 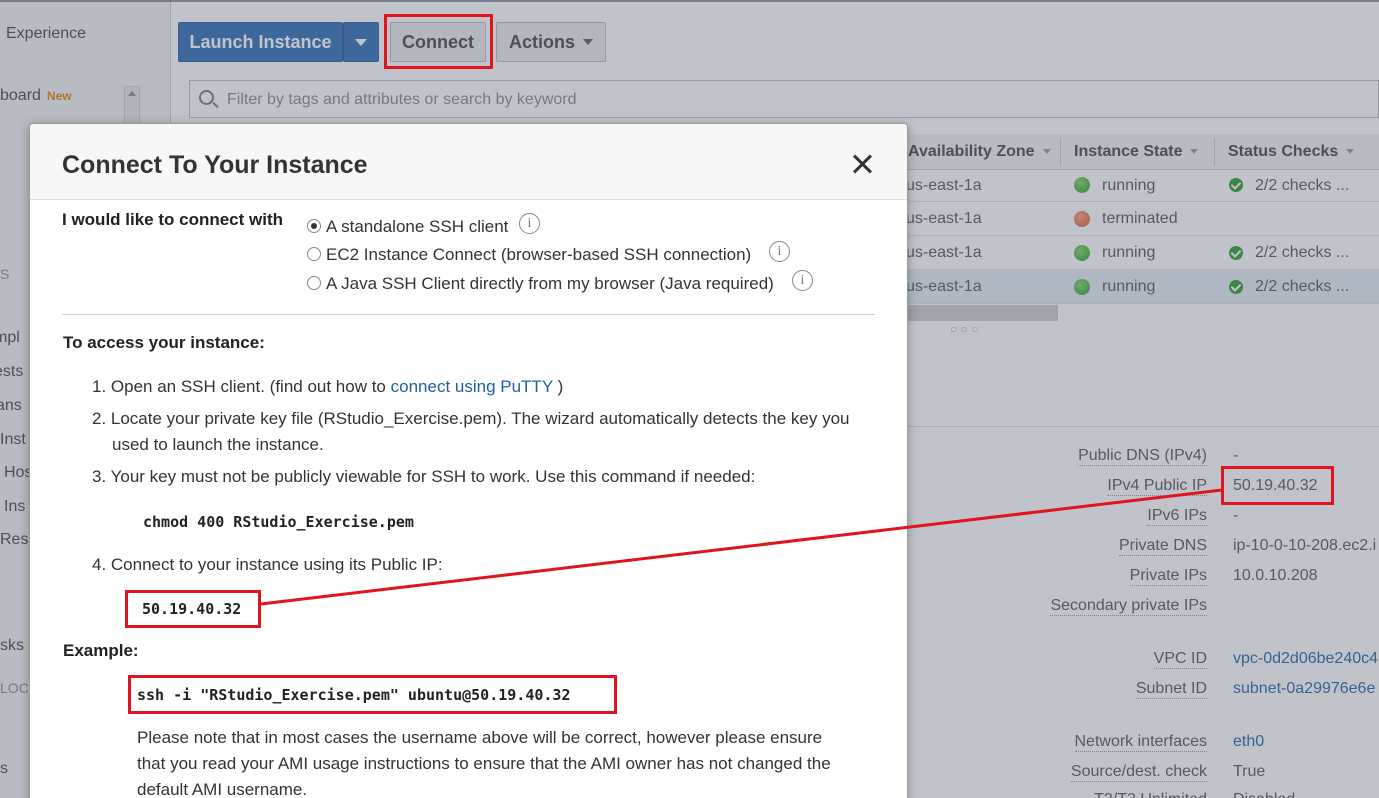 What do you see at coordinates (164, 342) in the screenshot?
I see `access-heading: To access your instance:` at bounding box center [164, 342].